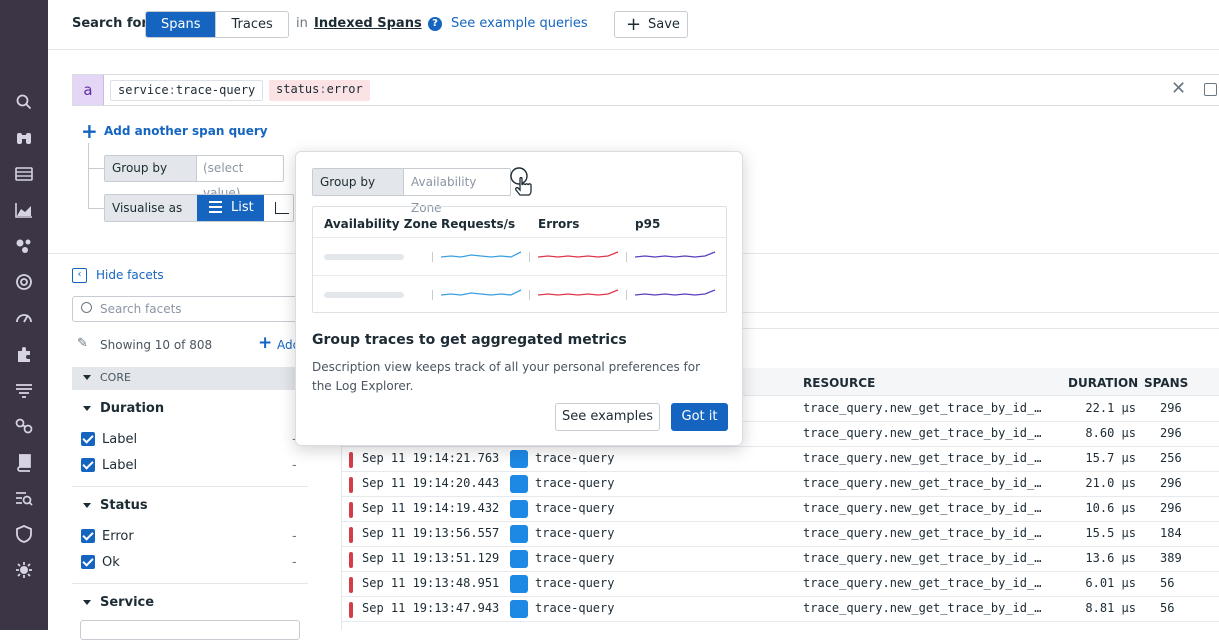 The image size is (1219, 640). I want to click on target-icon, so click(24, 282).